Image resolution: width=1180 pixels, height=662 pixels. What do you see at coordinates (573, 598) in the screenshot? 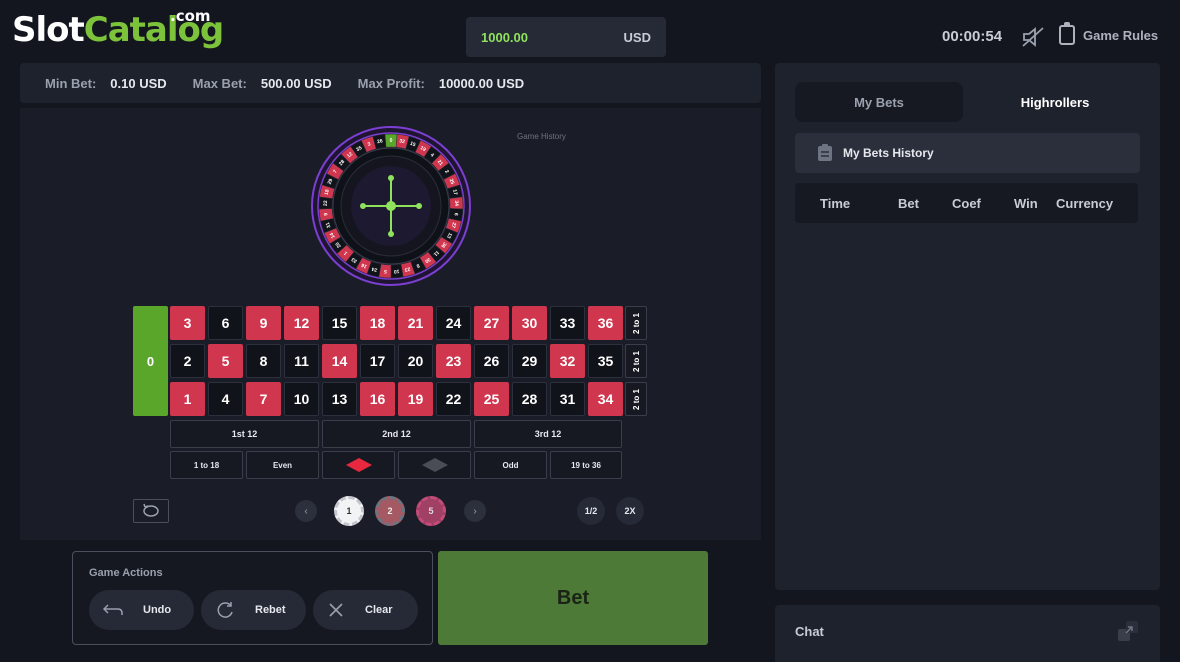
I see `bet-button: Bet` at bounding box center [573, 598].